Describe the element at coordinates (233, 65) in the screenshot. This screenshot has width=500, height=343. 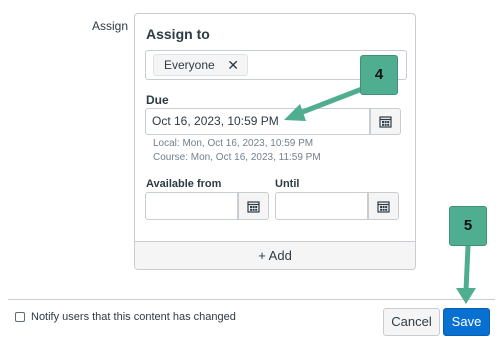
I see `remove-assignee-icon: ✕` at that location.